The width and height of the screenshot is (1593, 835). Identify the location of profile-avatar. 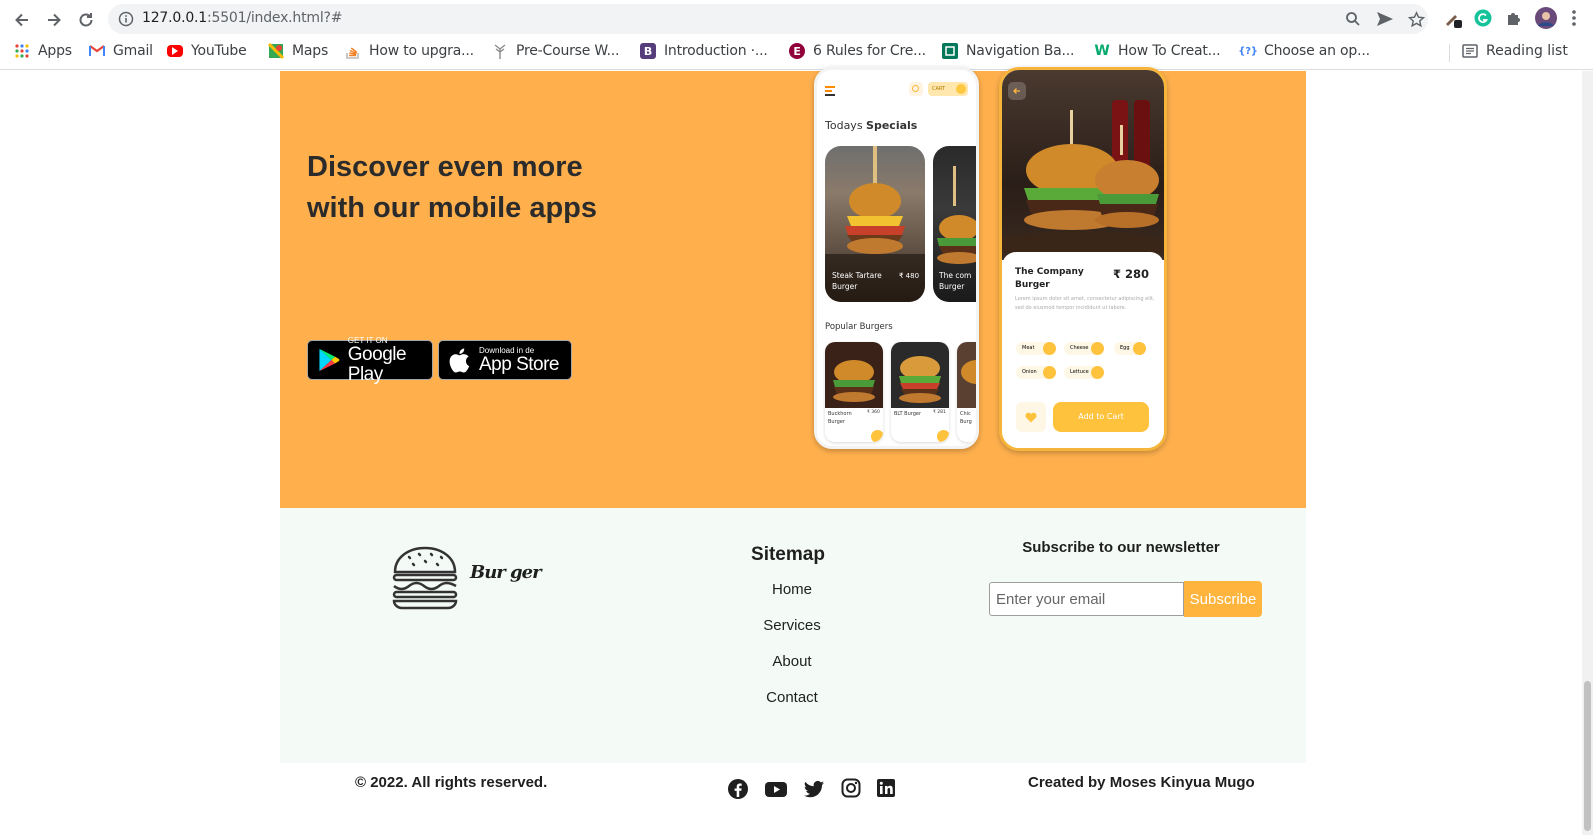
(1546, 20).